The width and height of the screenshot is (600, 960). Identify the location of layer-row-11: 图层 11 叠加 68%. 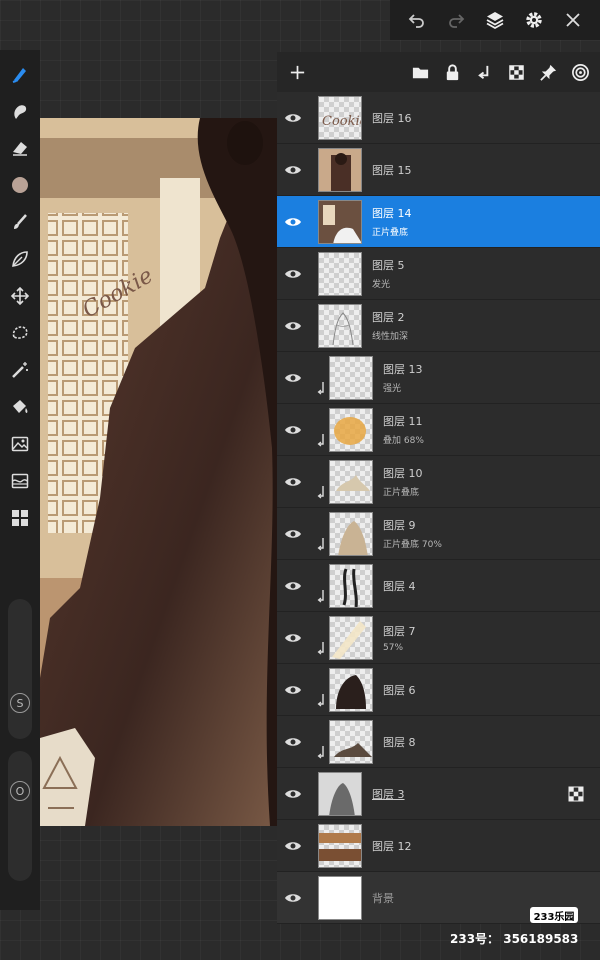
(438, 430).